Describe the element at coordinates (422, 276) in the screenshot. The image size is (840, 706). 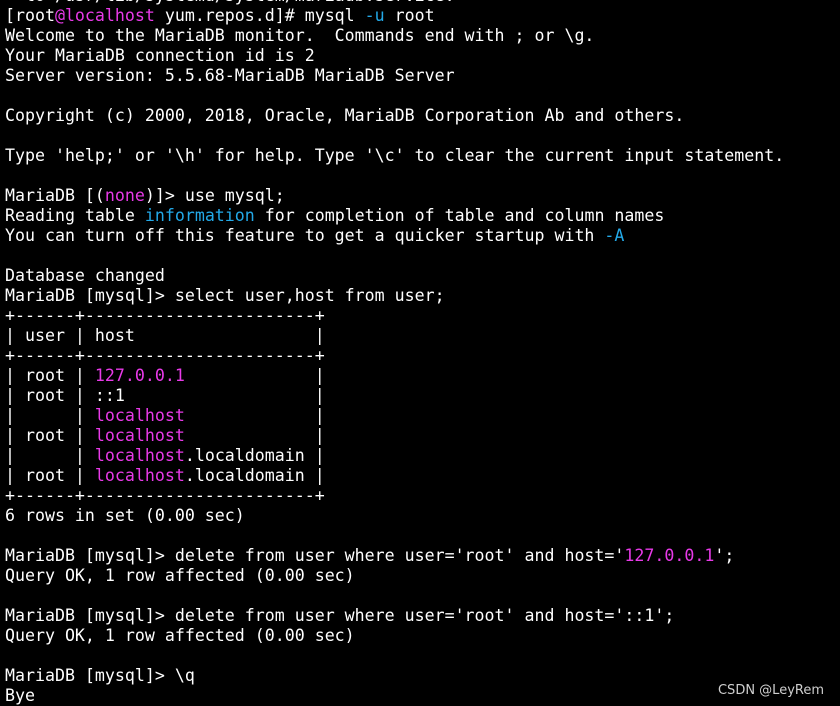
I see `terminal-line: Database changed` at that location.